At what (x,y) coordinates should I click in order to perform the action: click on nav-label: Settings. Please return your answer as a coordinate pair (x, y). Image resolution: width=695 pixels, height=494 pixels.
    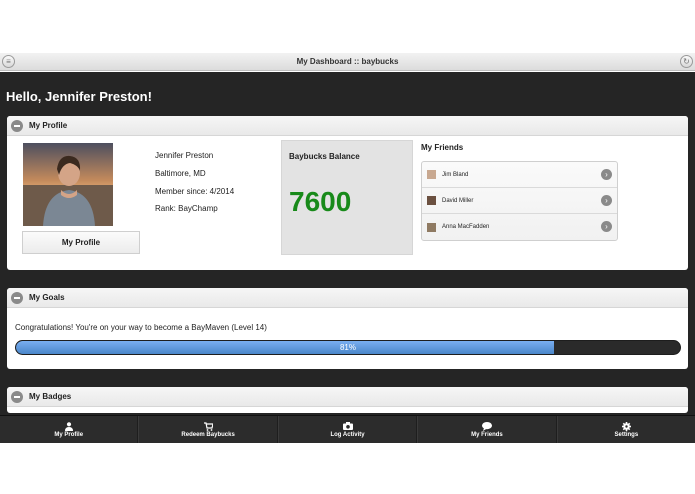
    Looking at the image, I should click on (626, 434).